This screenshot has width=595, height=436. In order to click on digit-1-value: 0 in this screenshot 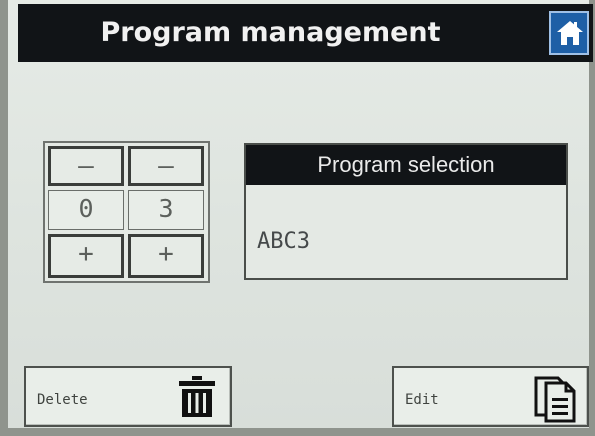, I will do `click(86, 210)`.